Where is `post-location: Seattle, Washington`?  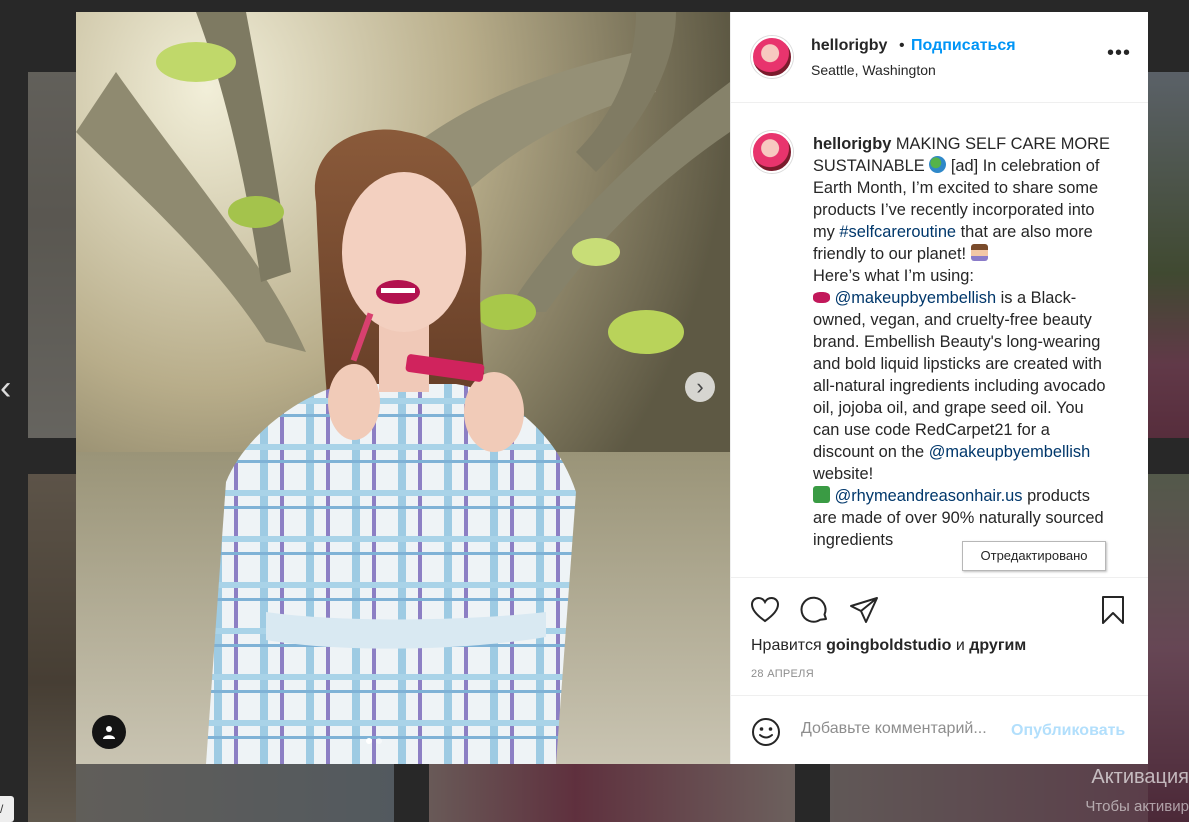 post-location: Seattle, Washington is located at coordinates (873, 70).